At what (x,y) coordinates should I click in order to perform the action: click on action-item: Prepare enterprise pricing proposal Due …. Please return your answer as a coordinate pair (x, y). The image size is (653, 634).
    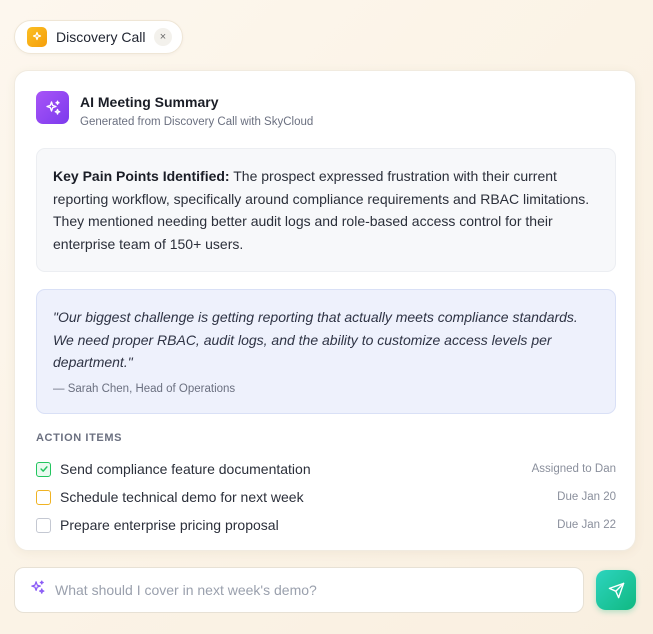
    Looking at the image, I should click on (326, 525).